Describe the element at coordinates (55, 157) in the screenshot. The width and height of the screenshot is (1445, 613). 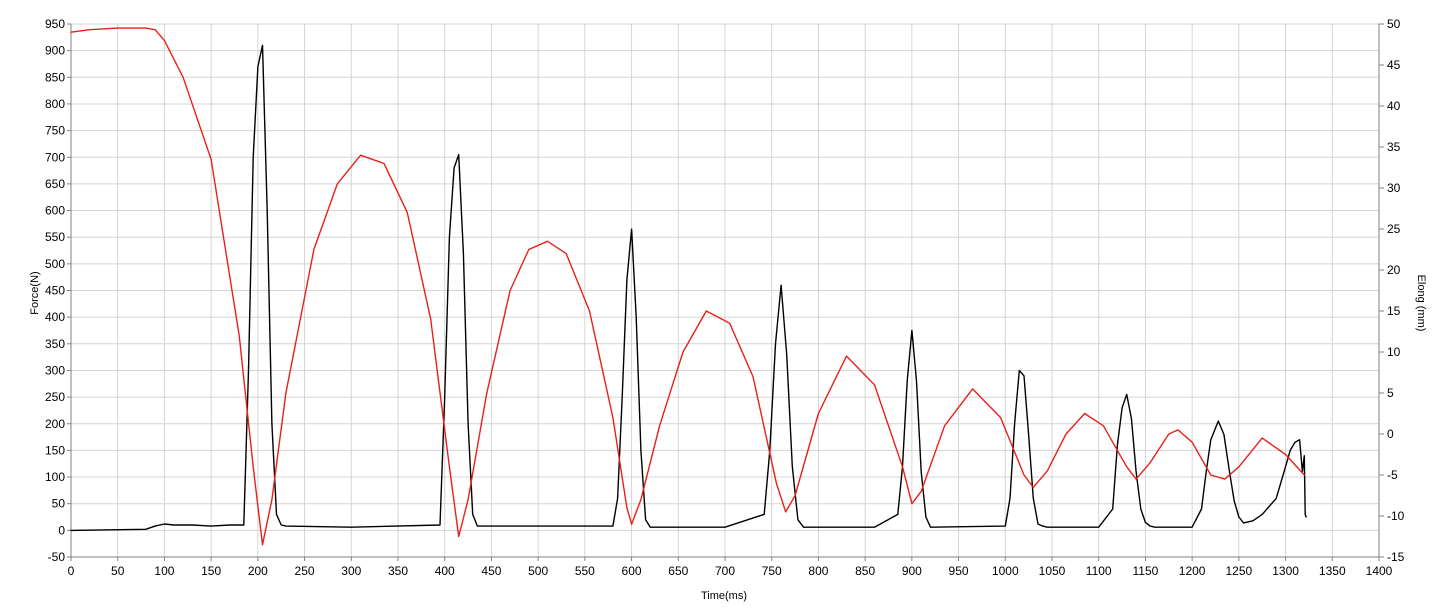
I see `y-tick-label: 700` at that location.